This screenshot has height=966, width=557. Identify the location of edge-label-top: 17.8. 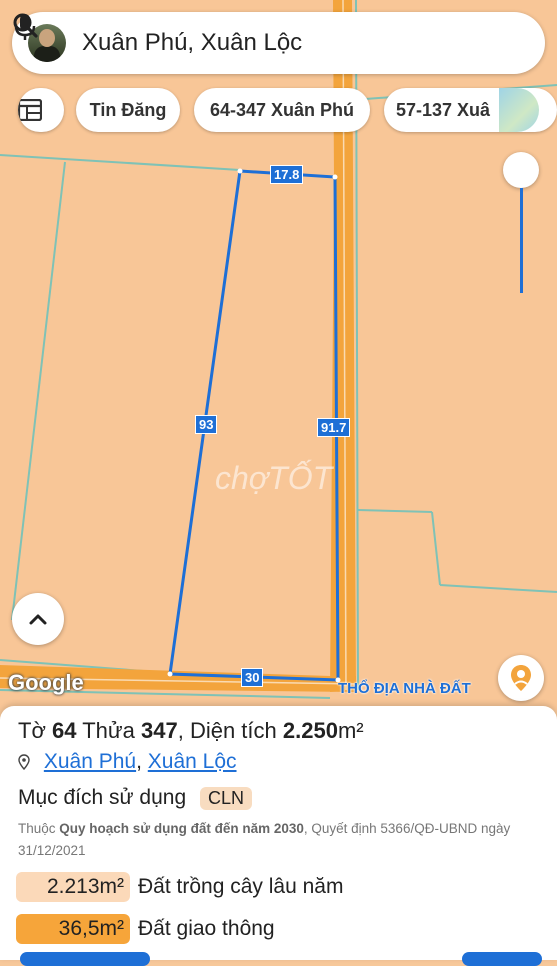
(287, 174).